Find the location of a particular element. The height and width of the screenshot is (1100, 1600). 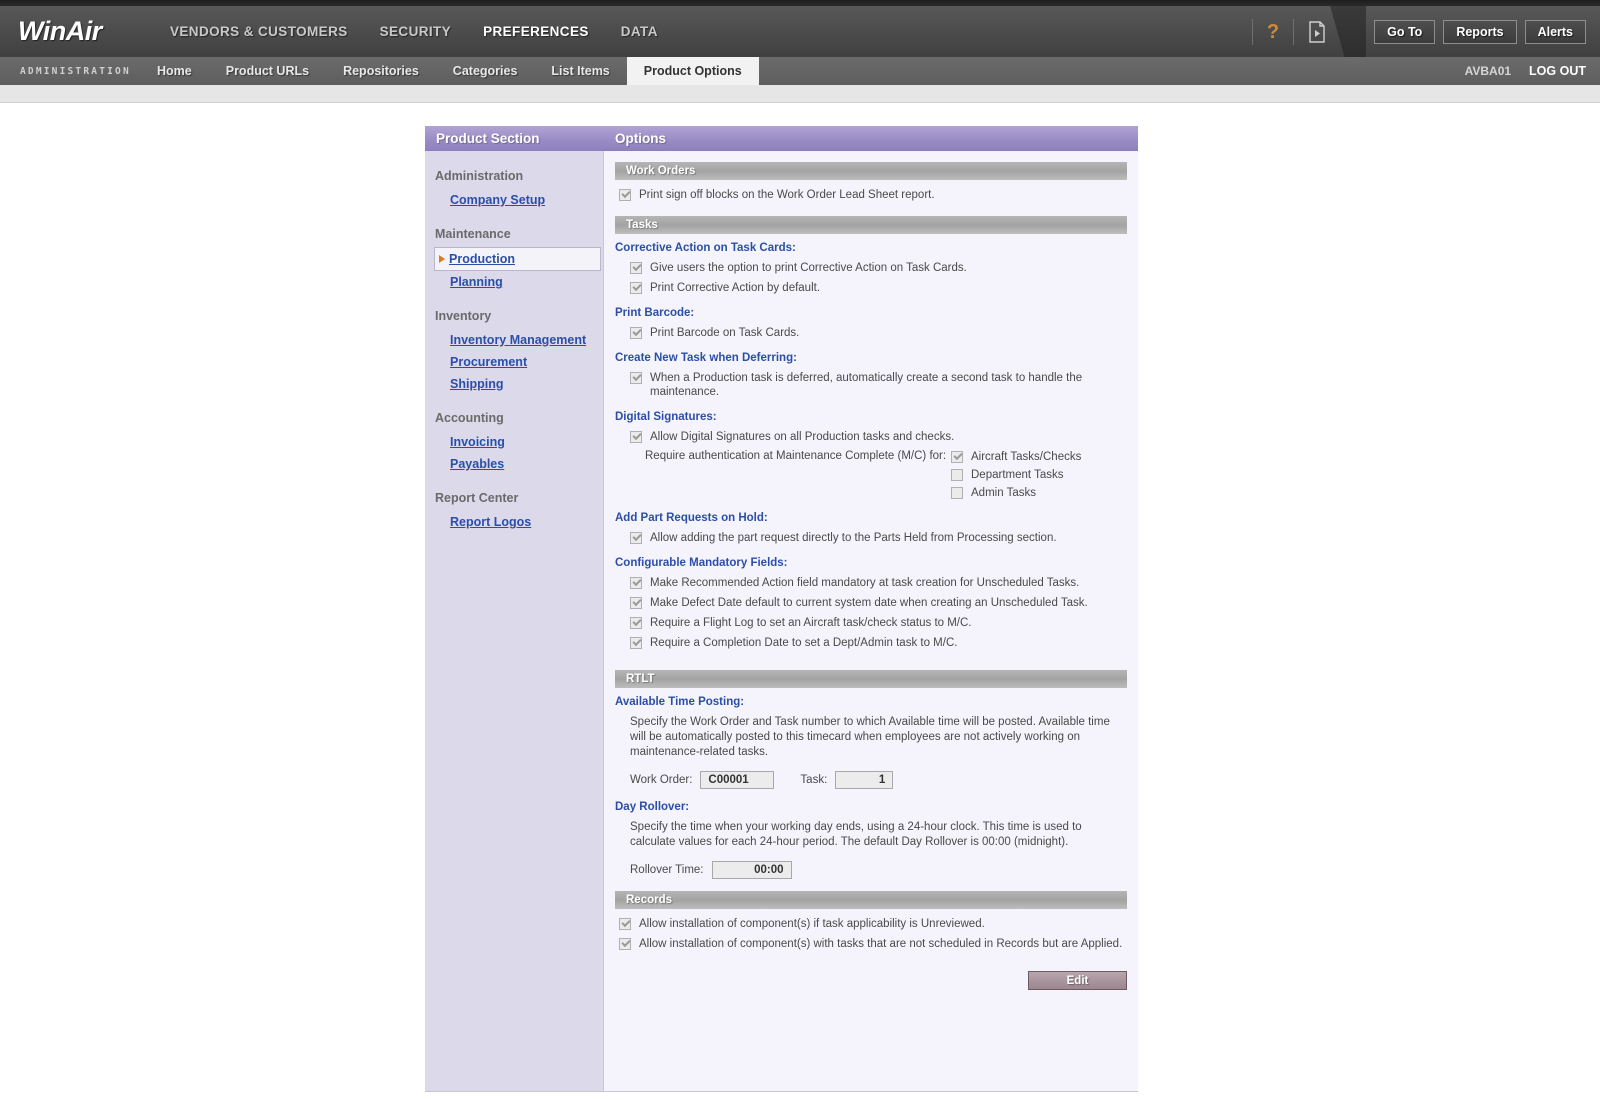

sidebar-item-procurement: Procurement is located at coordinates (514, 362).